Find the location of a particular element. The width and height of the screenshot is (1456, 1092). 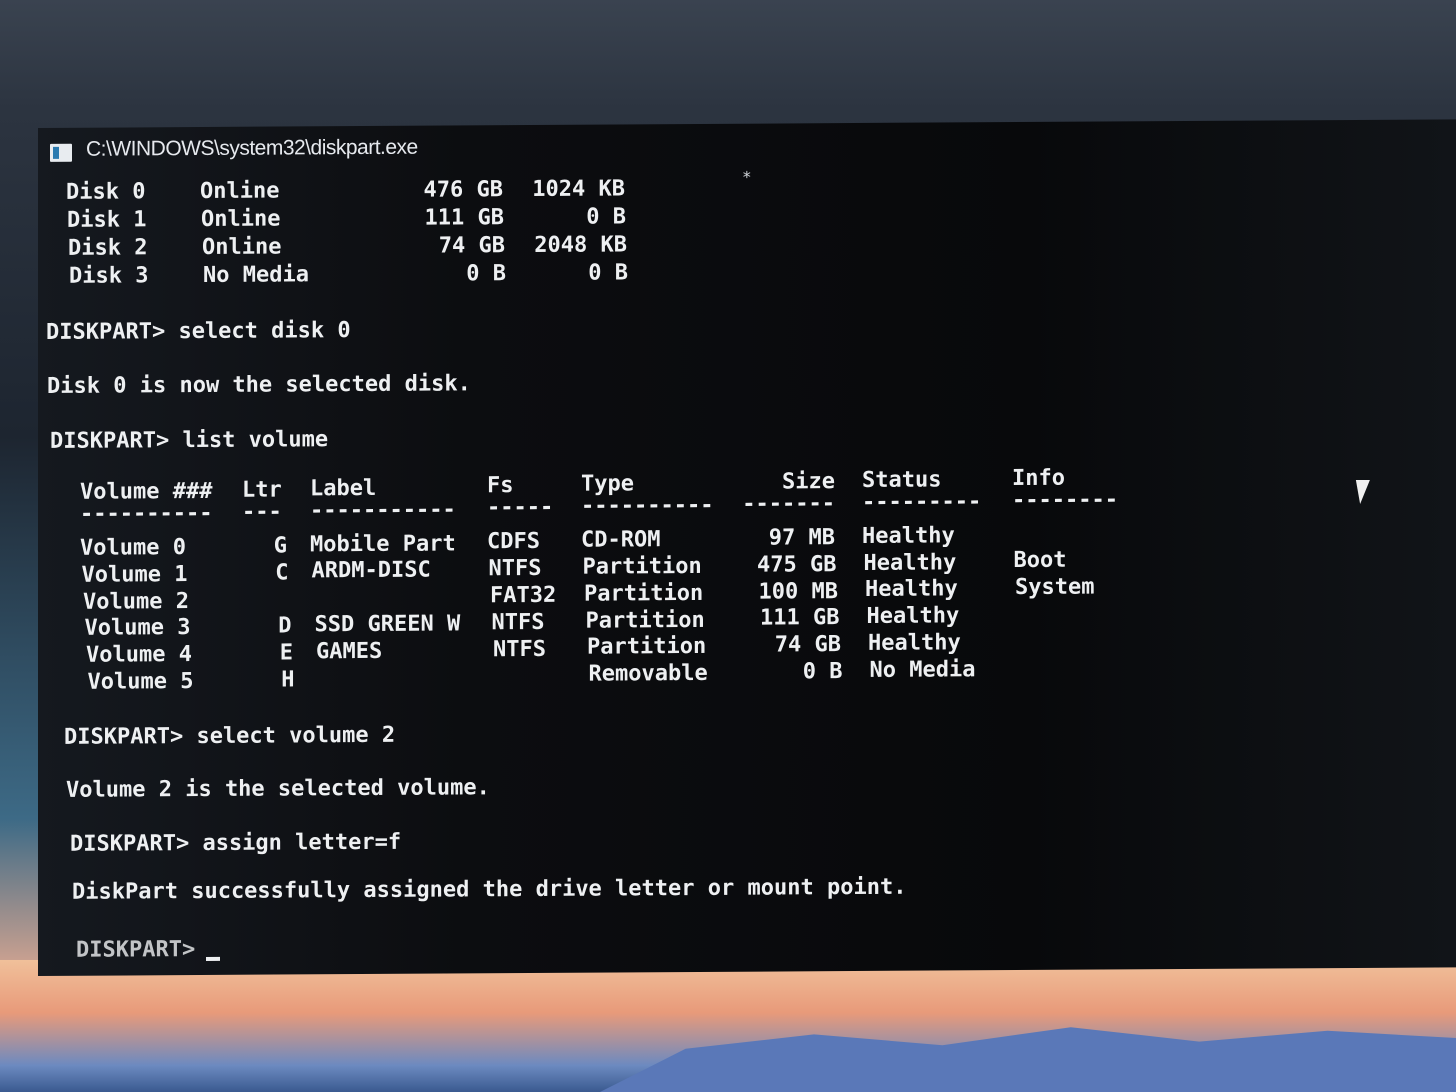

command-line: DISKPART> list volume is located at coordinates (189, 440).